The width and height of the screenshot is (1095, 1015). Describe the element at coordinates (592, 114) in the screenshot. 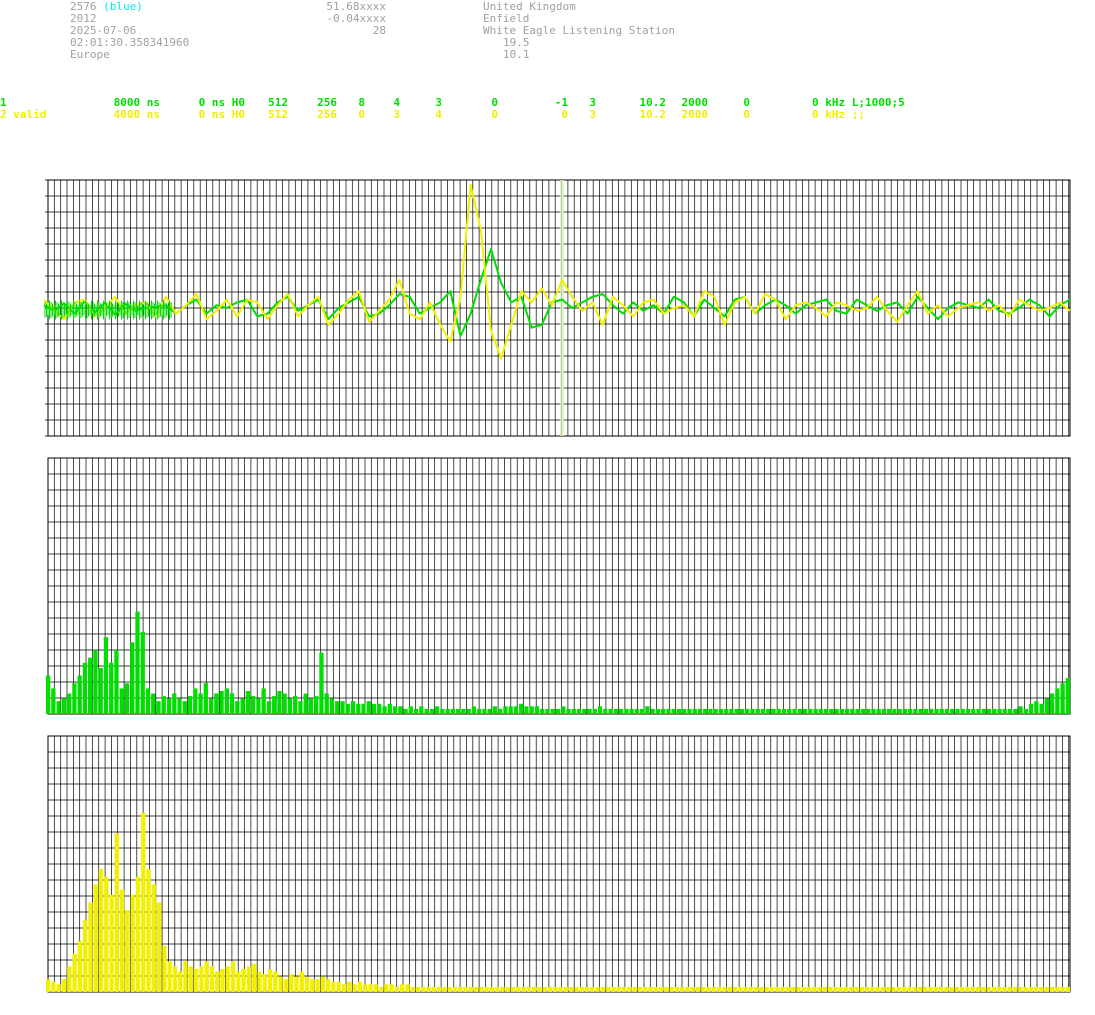

I see `ch2-p8: 3` at that location.